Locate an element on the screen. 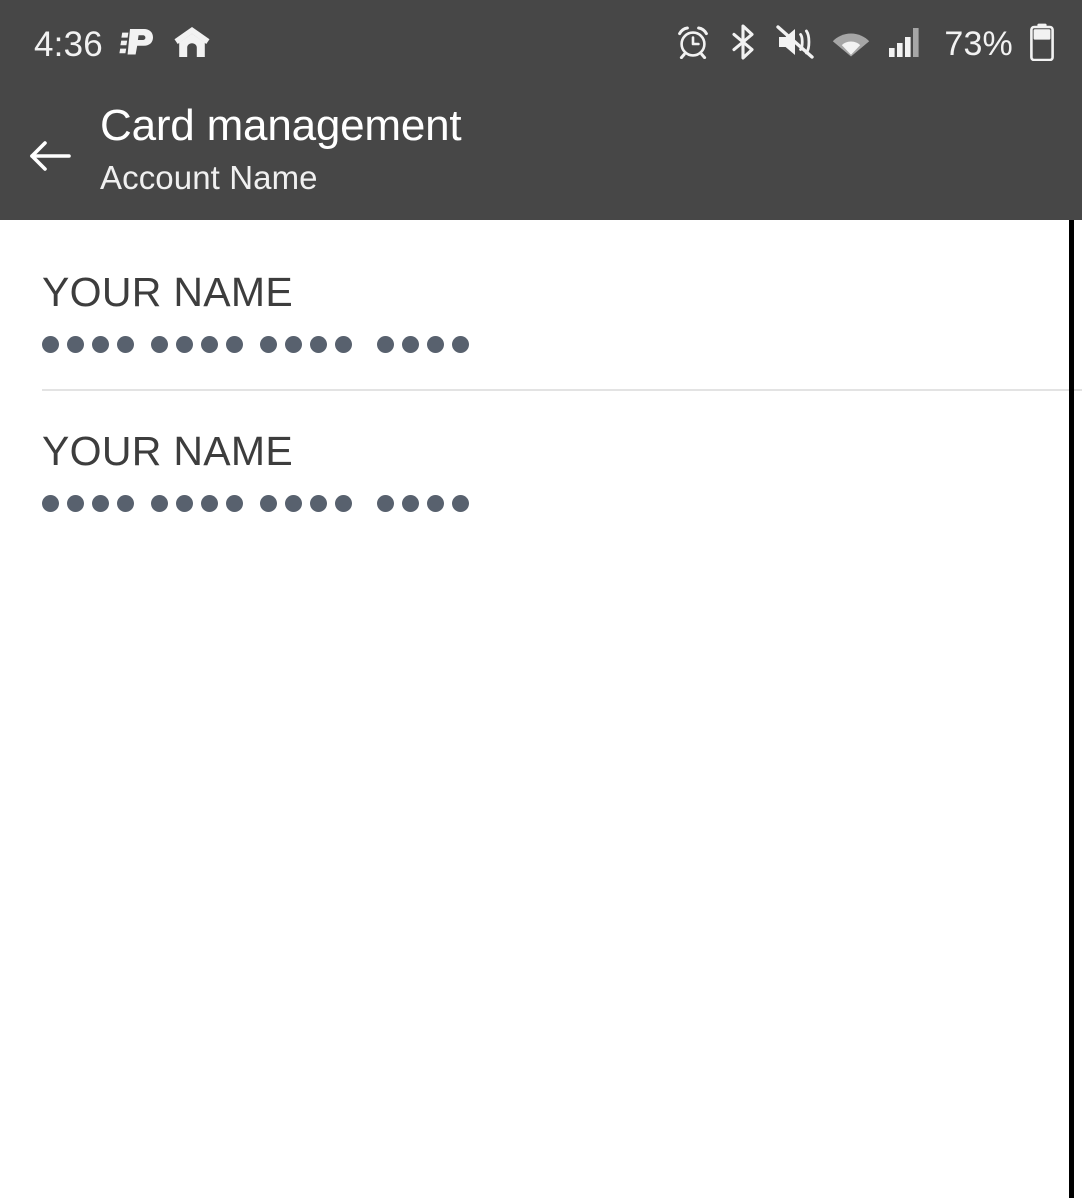 Image resolution: width=1082 pixels, height=1198 pixels. cellular-signal-icon is located at coordinates (906, 44).